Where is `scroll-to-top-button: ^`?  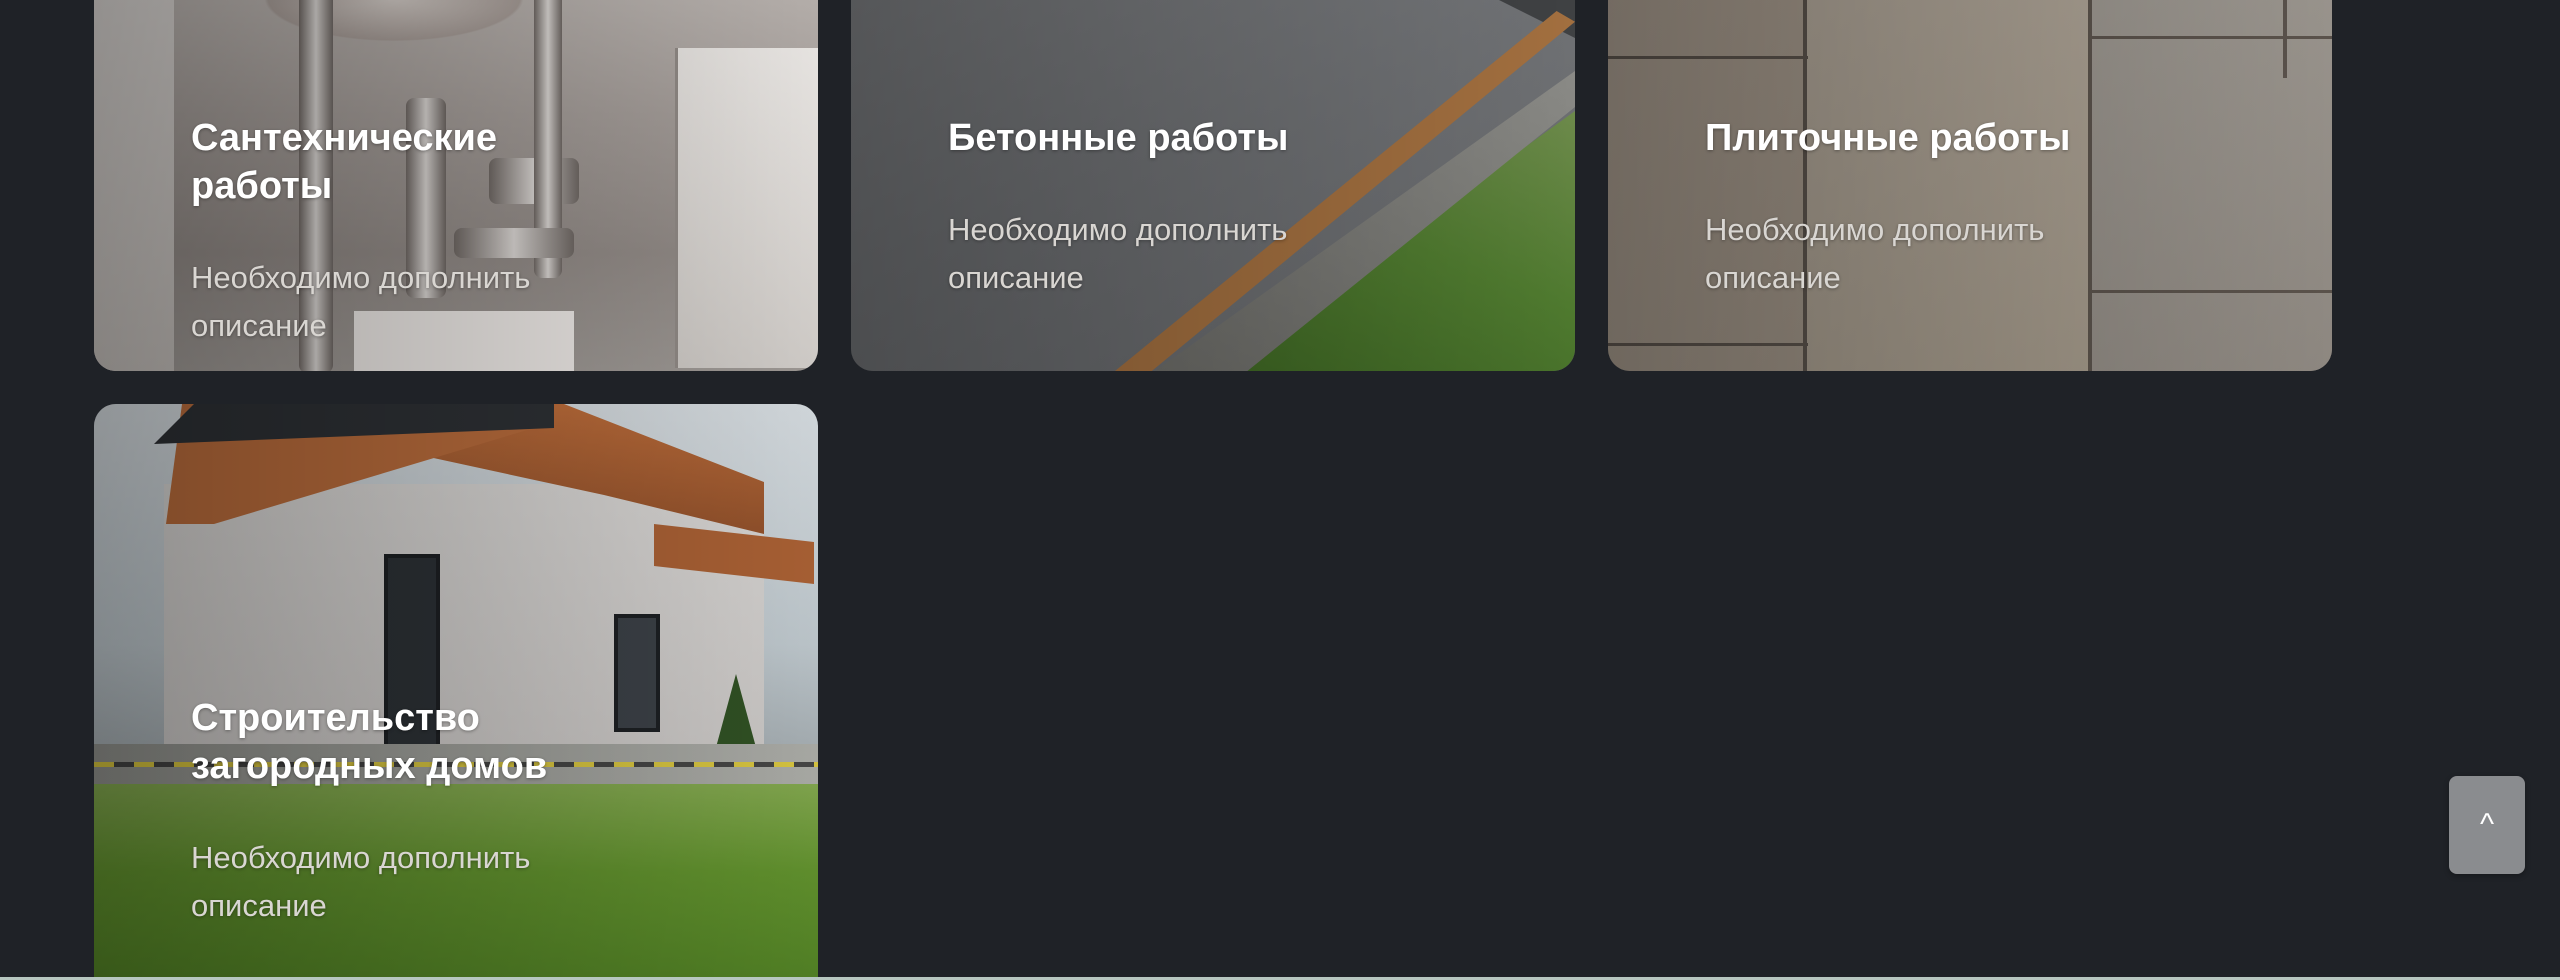 scroll-to-top-button: ^ is located at coordinates (2487, 825).